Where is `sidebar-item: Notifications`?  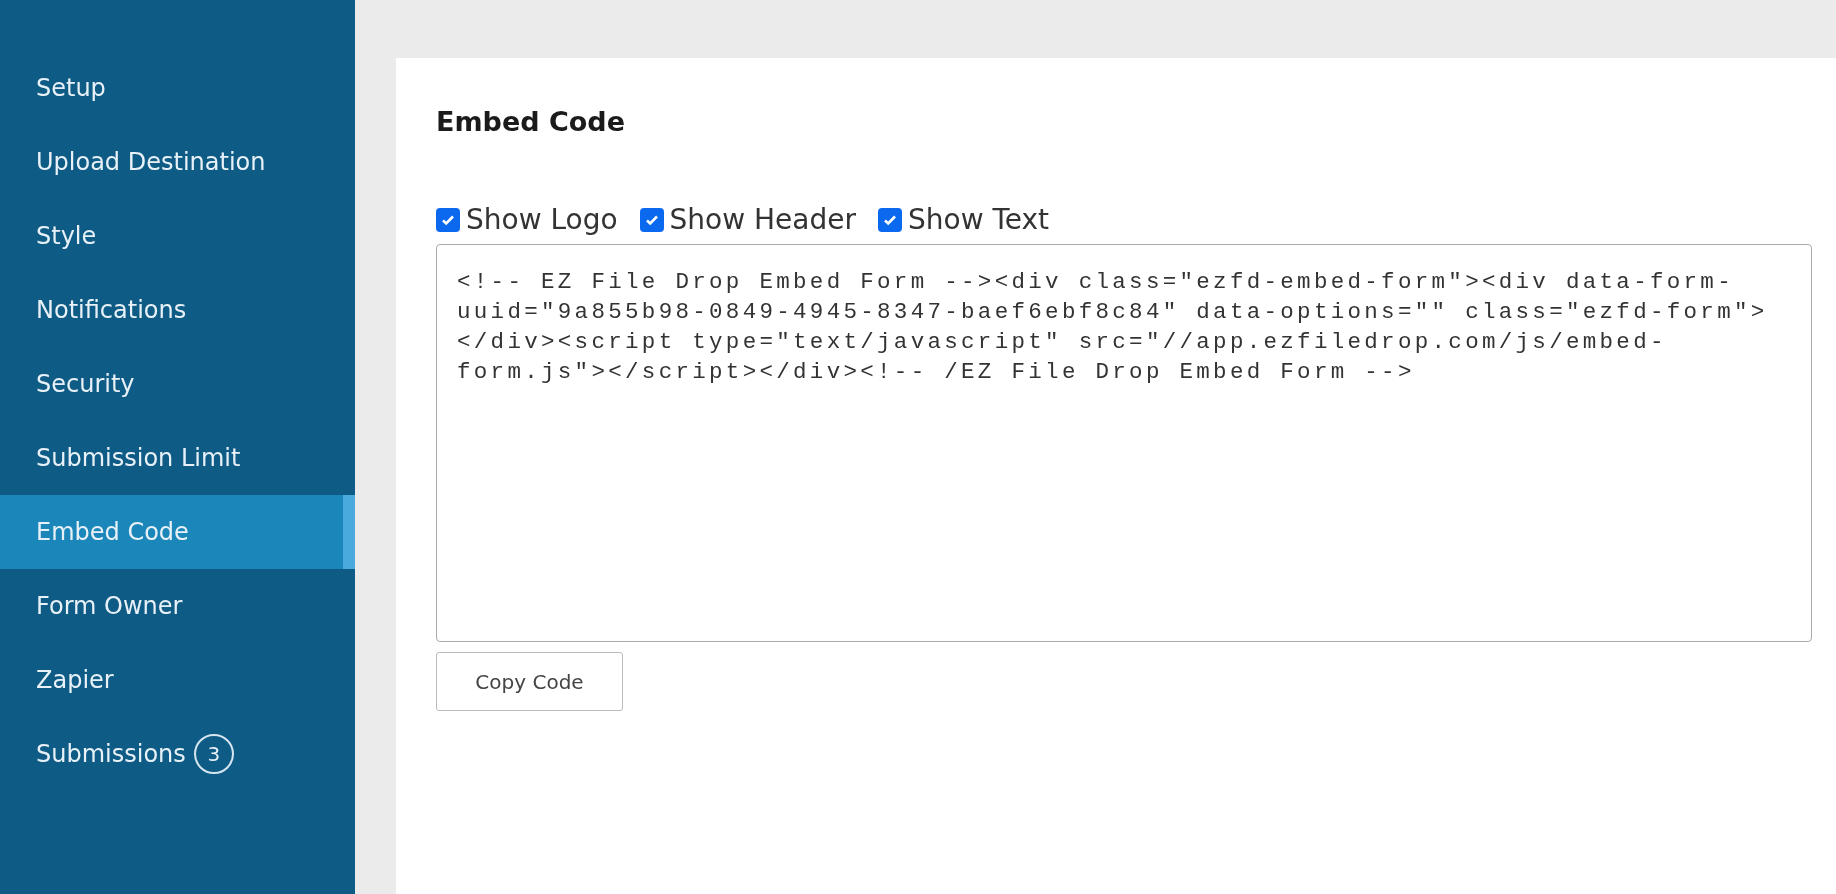 sidebar-item: Notifications is located at coordinates (177, 310).